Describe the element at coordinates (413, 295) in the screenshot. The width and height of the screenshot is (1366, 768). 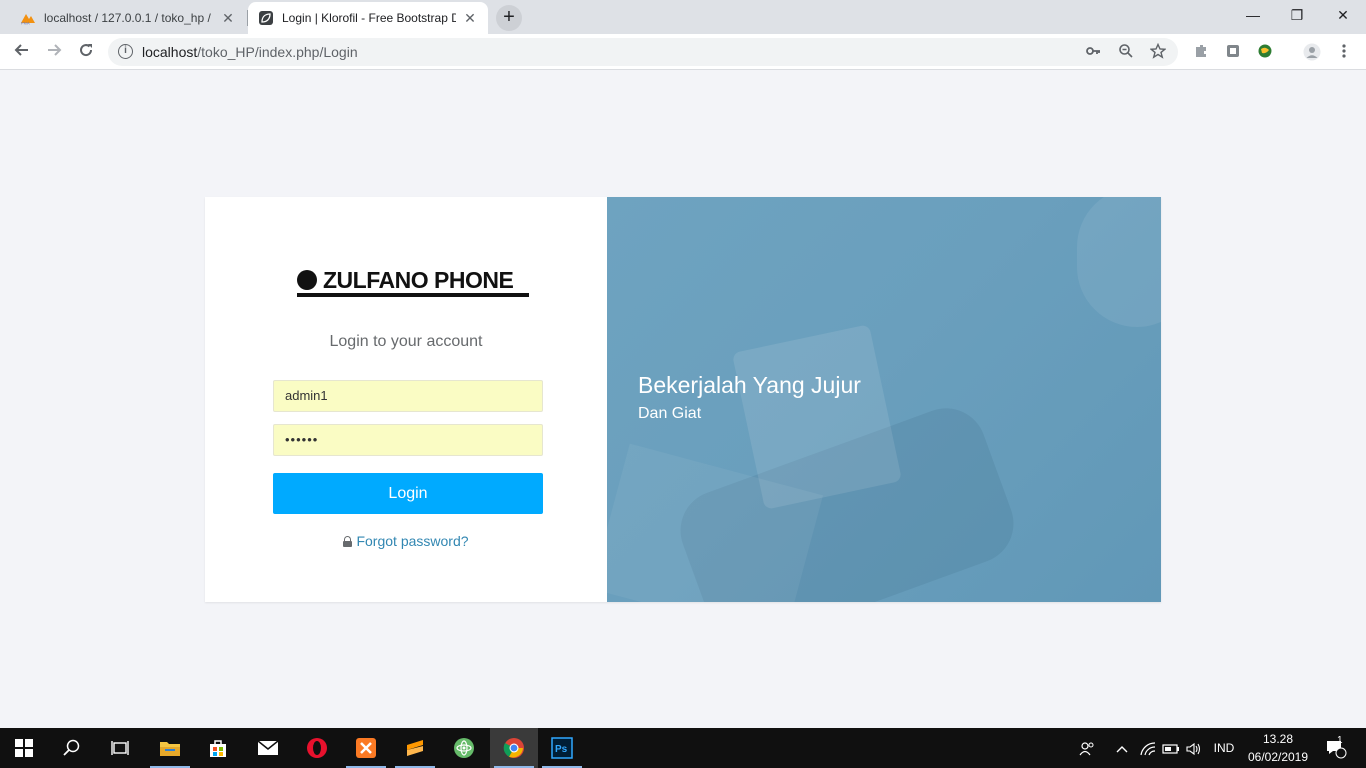
I see `logo-underline` at that location.